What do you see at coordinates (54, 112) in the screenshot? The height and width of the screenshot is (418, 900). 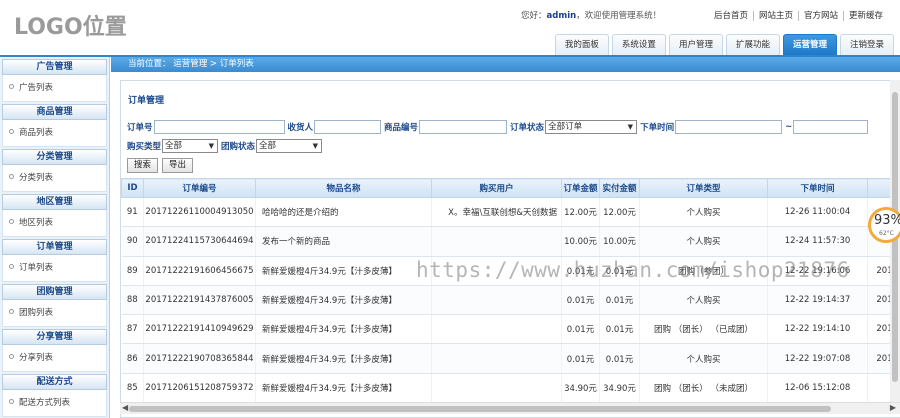 I see `sidebar-group-title: 商品管理` at bounding box center [54, 112].